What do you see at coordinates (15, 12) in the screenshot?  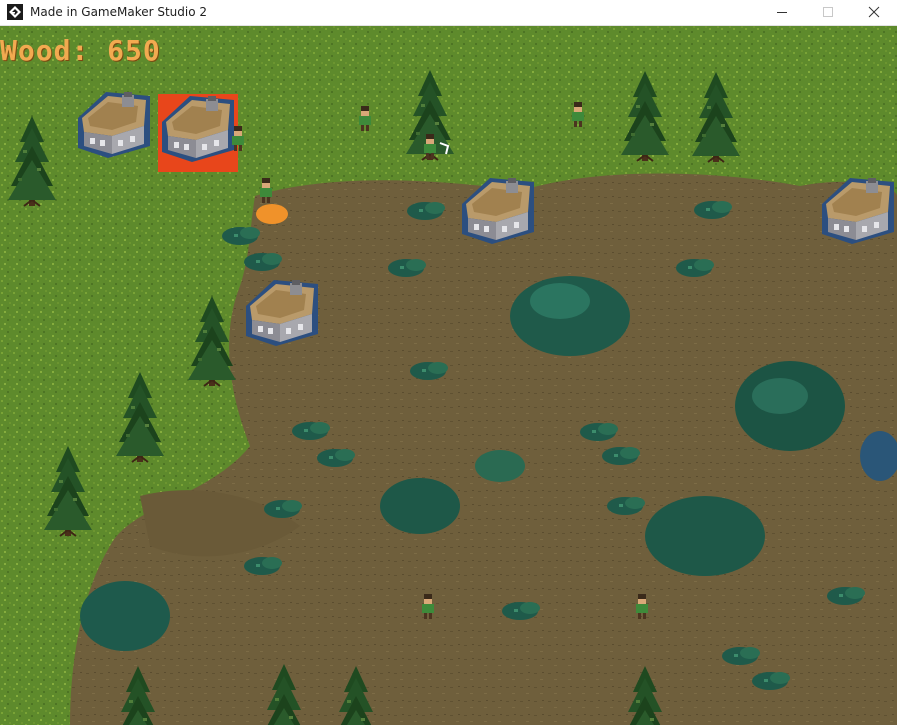 I see `gamemaker-logo-icon` at bounding box center [15, 12].